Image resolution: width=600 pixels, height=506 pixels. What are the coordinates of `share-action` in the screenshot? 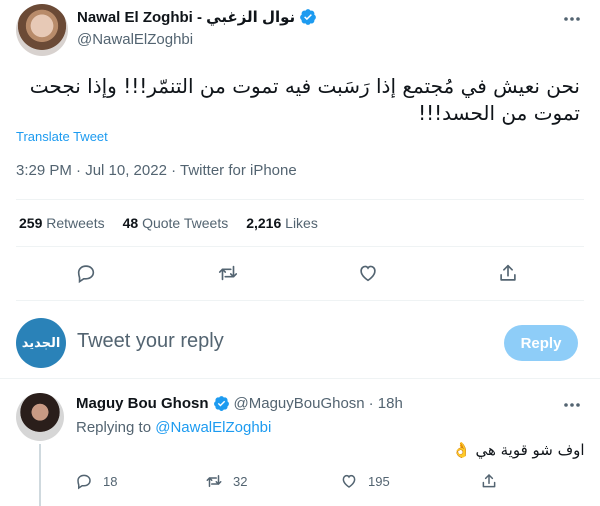 It's located at (489, 481).